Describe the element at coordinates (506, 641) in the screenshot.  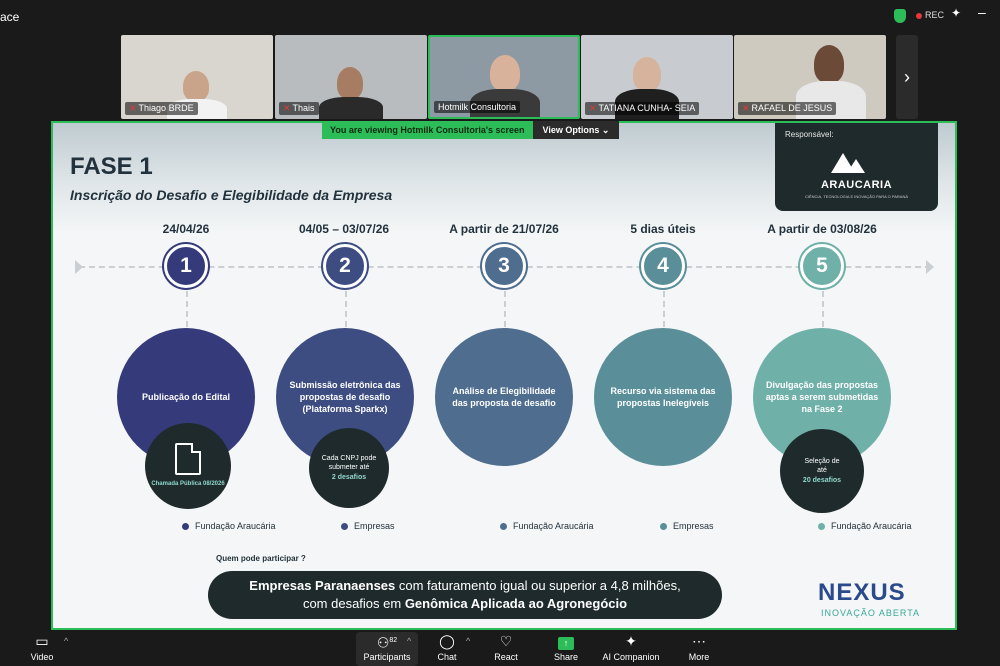
I see `heart-icon: ♡` at that location.